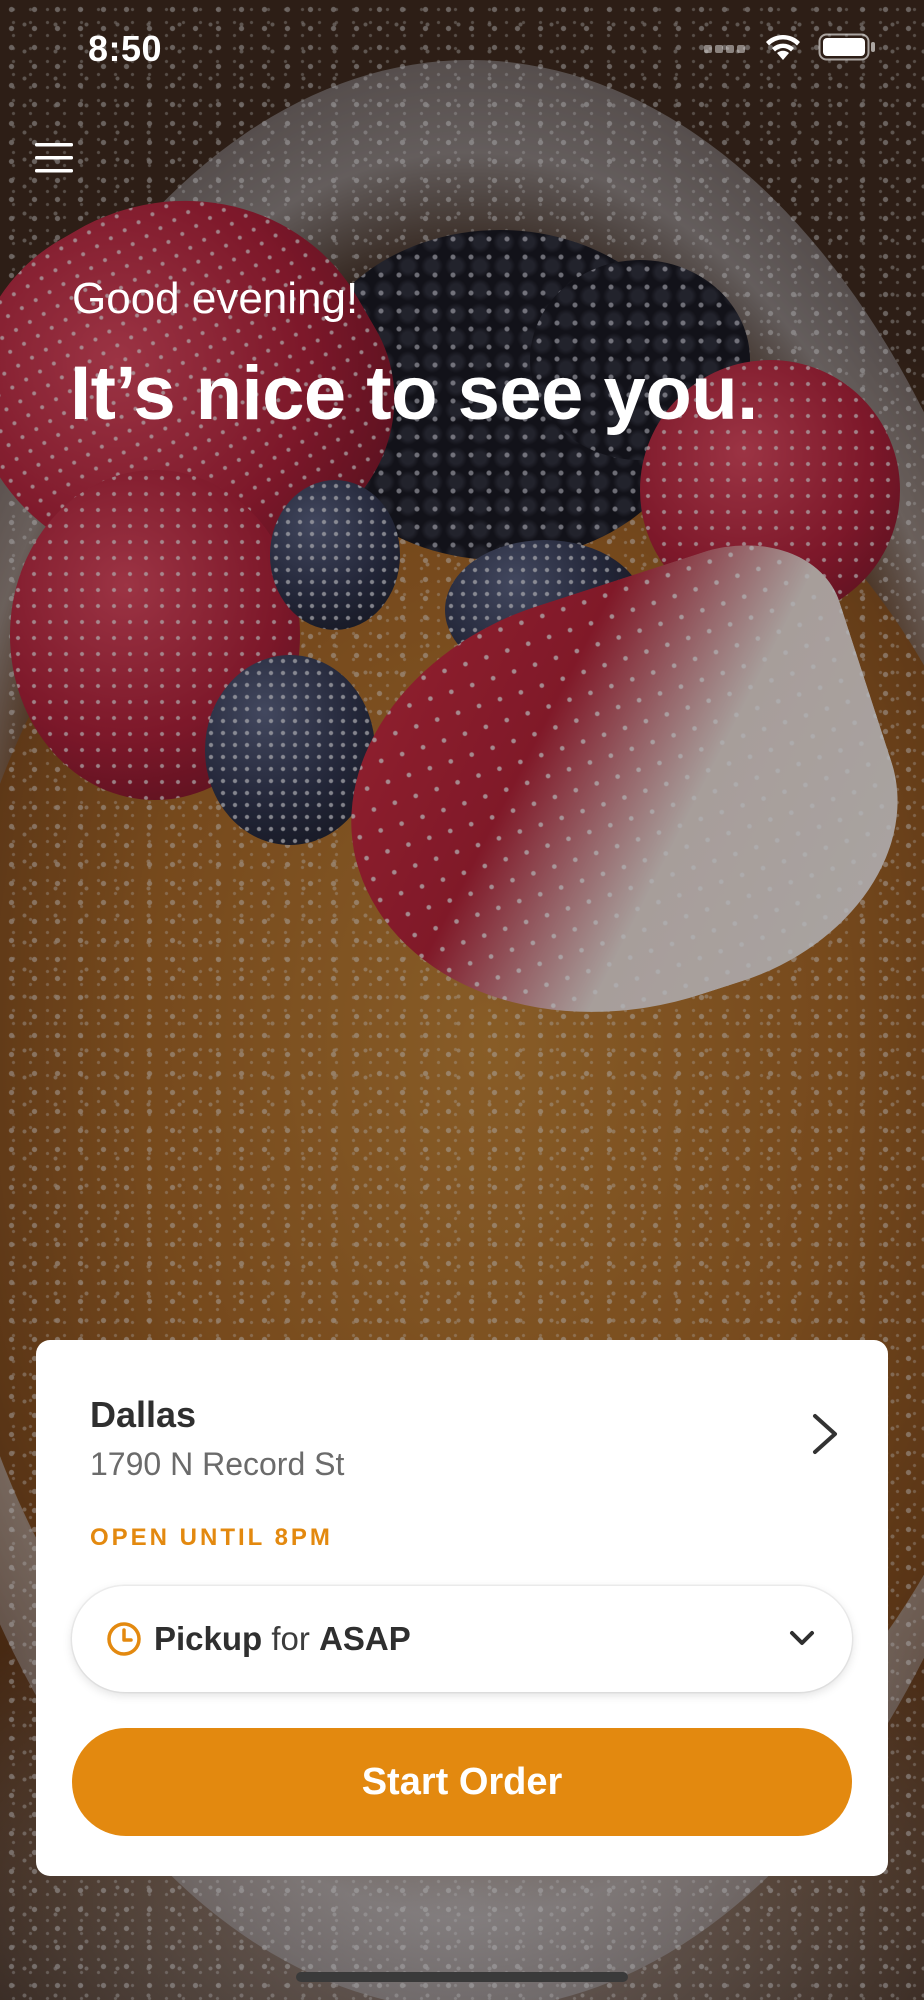  Describe the element at coordinates (462, 50) in the screenshot. I see `status-bar: 8:50` at that location.